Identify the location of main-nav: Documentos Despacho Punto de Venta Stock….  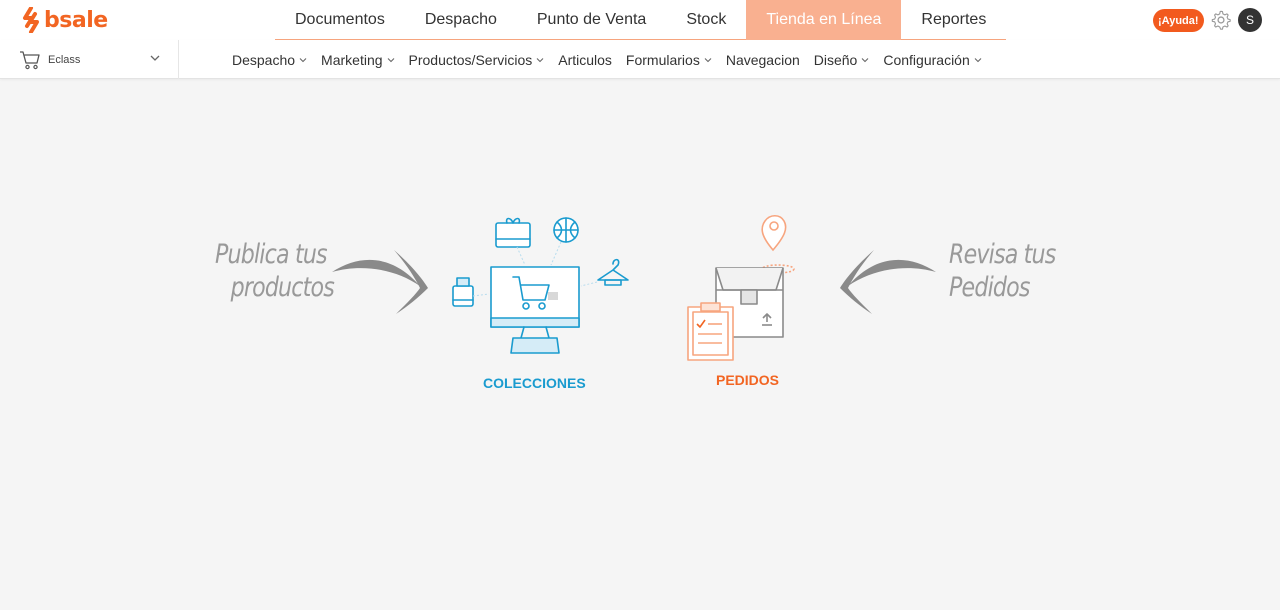
(641, 20).